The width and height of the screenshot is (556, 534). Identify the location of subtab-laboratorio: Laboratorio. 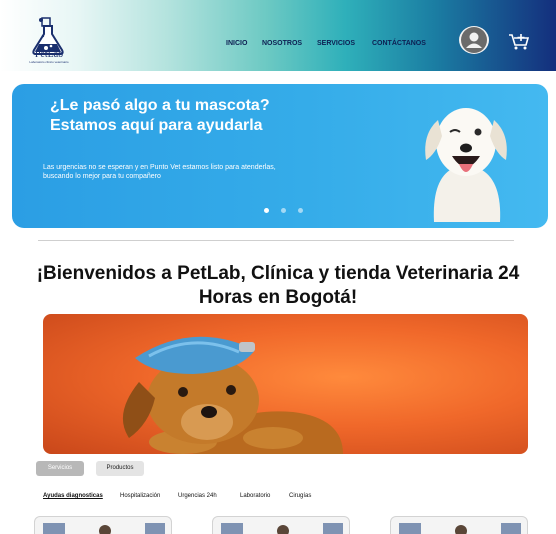
(255, 496).